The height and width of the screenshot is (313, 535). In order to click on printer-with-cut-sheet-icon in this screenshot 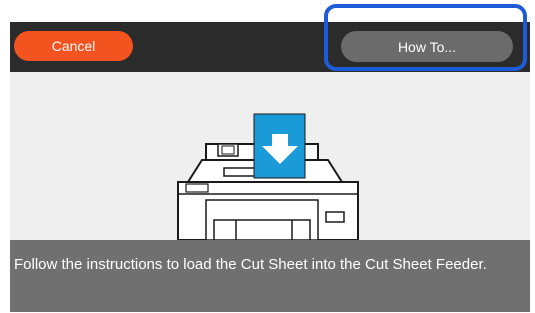, I will do `click(268, 176)`.